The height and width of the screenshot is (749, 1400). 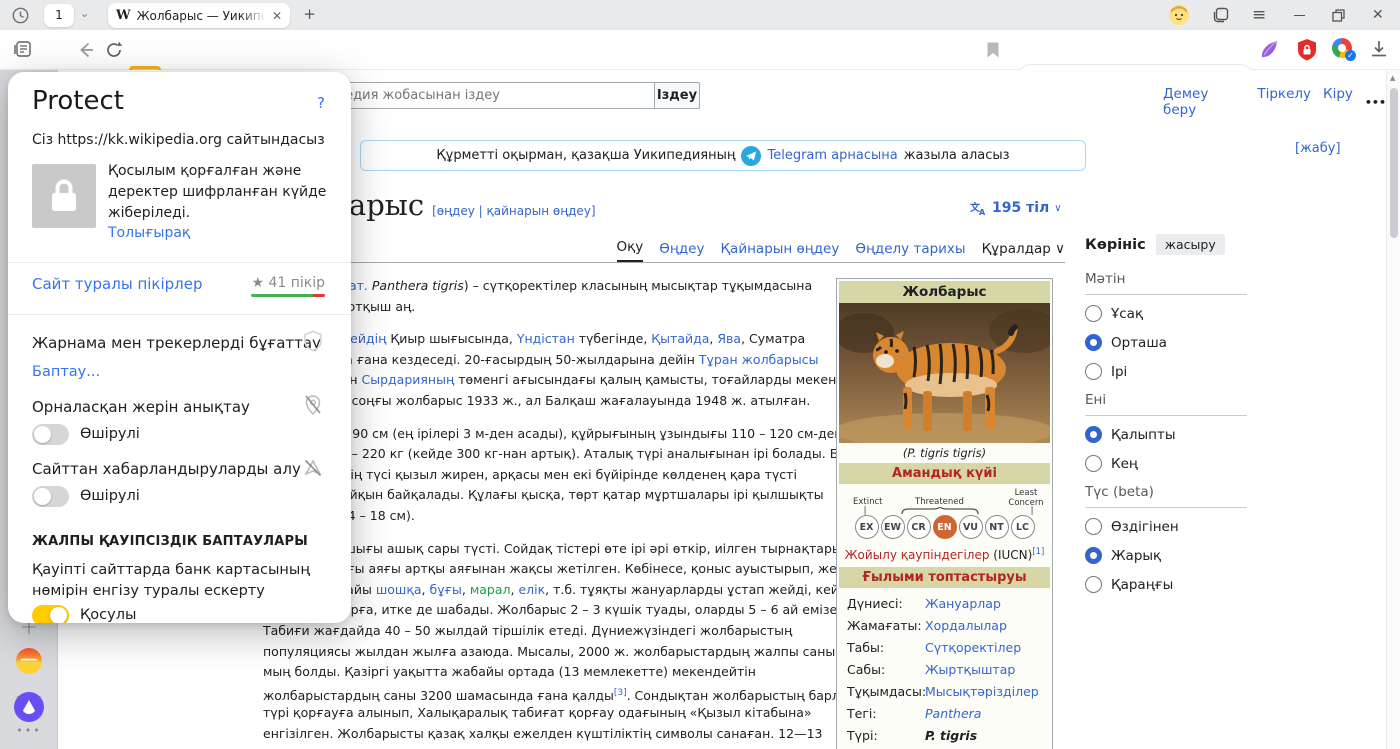 What do you see at coordinates (1023, 251) in the screenshot?
I see `article-tab: Құралдар ∨` at bounding box center [1023, 251].